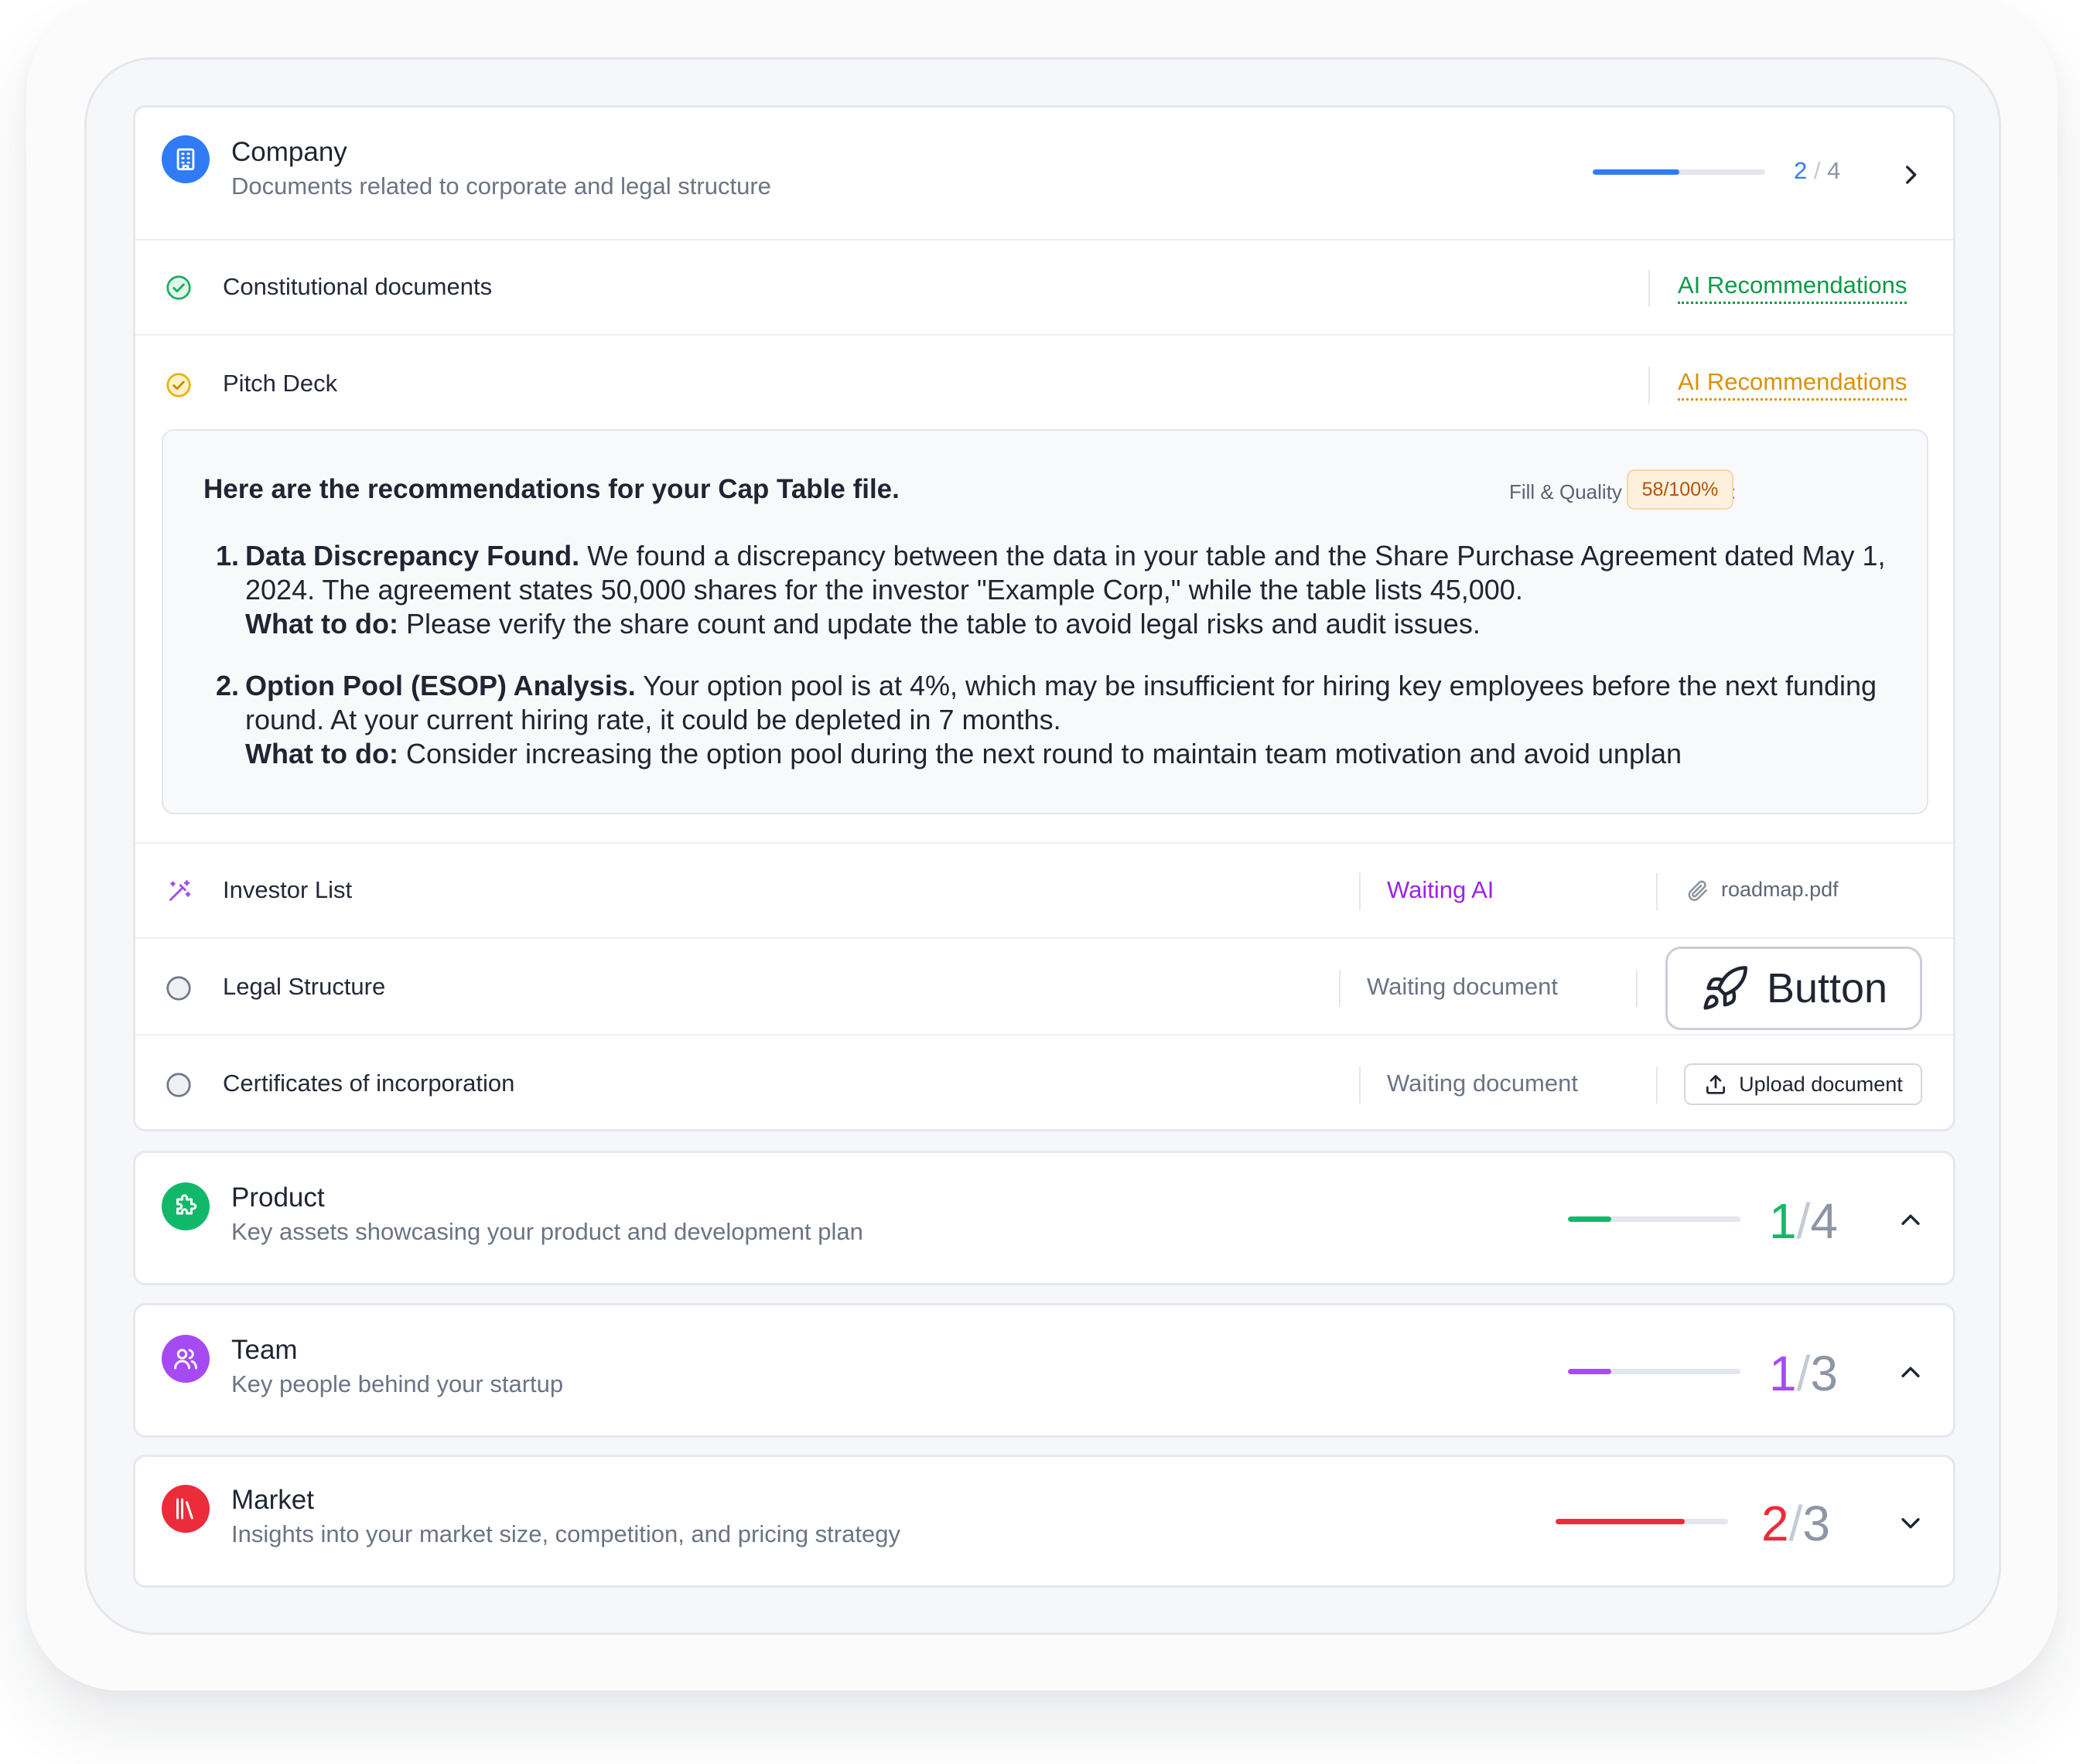 This screenshot has width=2080, height=1764. I want to click on document-name: Certificates of incorporation, so click(369, 1083).